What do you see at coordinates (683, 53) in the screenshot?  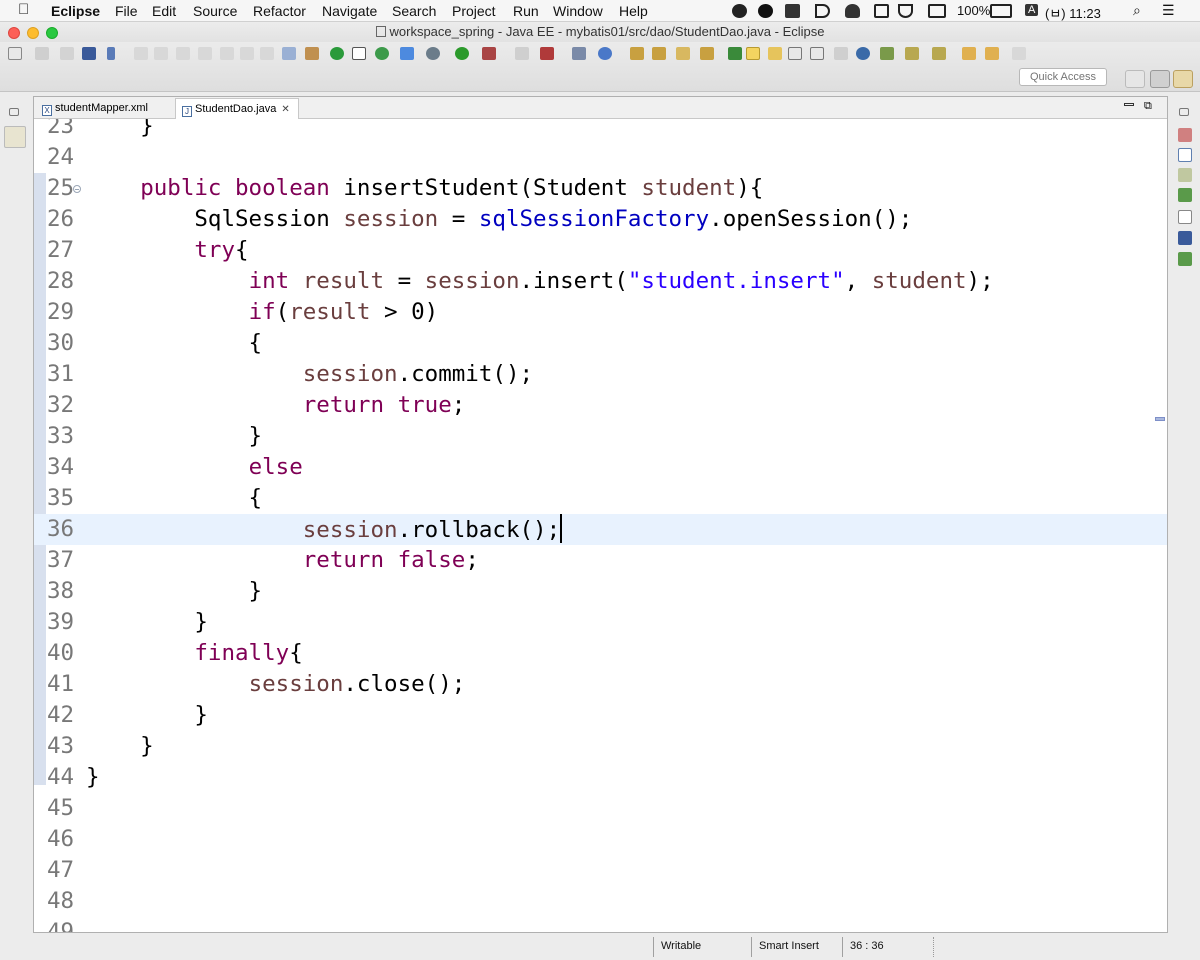 I see `search-tool-icon` at bounding box center [683, 53].